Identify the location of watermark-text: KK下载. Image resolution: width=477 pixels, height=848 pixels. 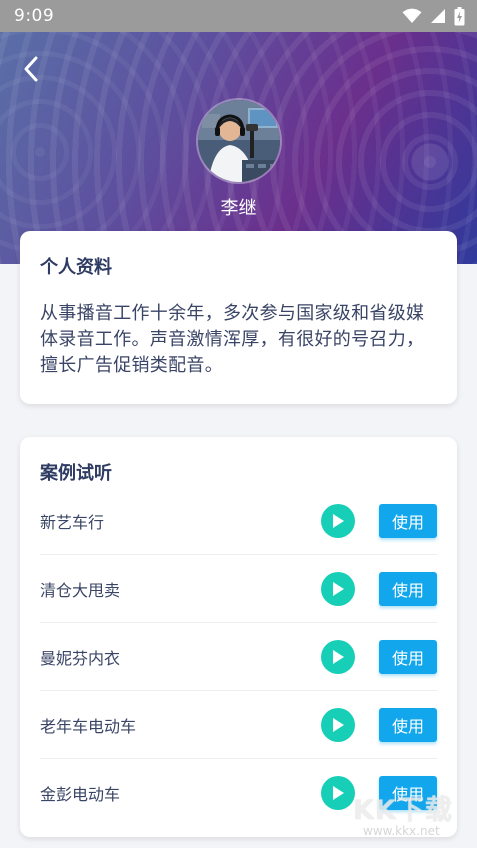
(403, 810).